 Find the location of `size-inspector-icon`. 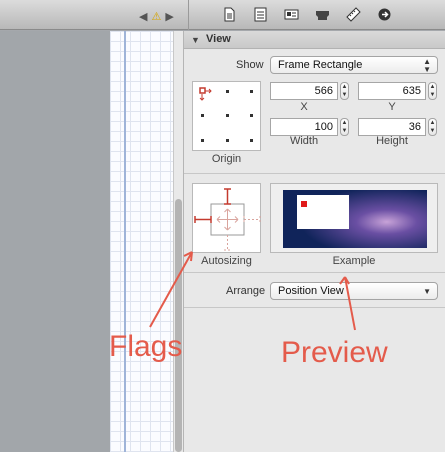

size-inspector-icon is located at coordinates (353, 14).